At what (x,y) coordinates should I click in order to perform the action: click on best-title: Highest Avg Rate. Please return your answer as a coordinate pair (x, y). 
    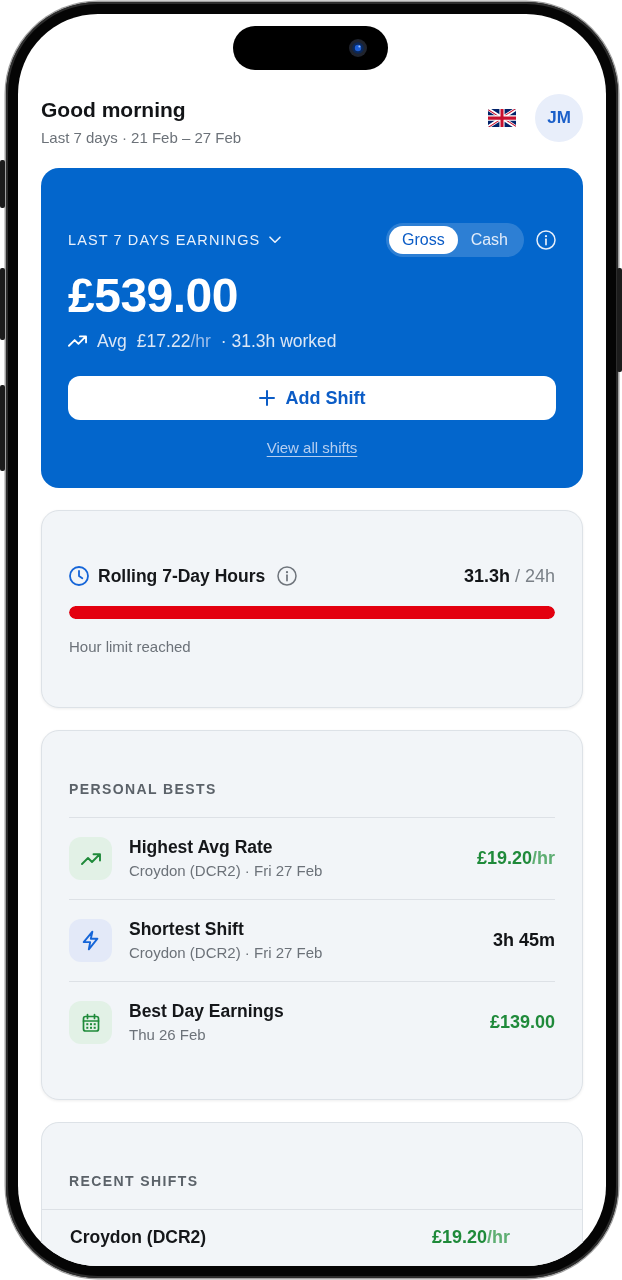
    Looking at the image, I should click on (201, 847).